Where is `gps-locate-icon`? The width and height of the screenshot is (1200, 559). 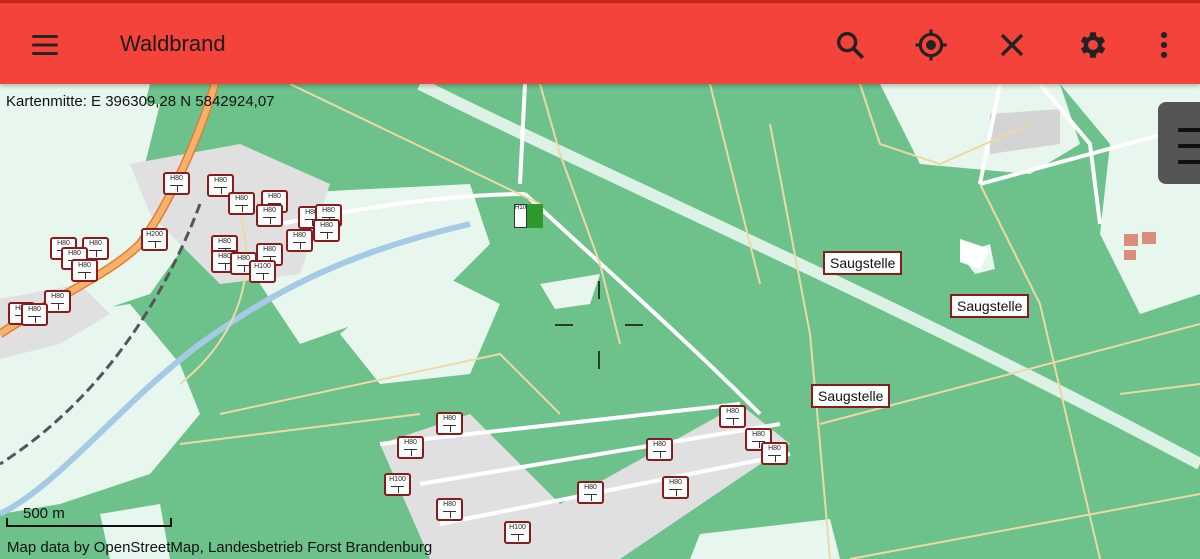
gps-locate-icon is located at coordinates (931, 45).